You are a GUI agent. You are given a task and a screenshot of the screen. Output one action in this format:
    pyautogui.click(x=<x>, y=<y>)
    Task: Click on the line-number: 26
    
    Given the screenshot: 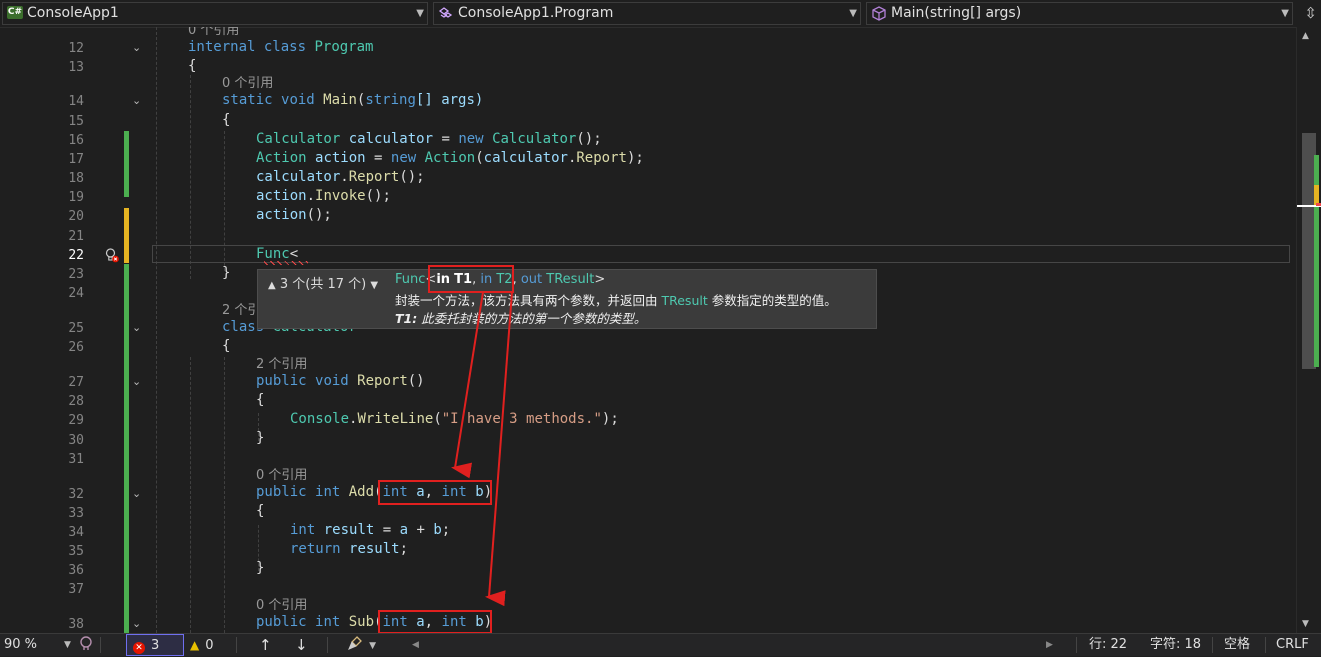 What is the action you would take?
    pyautogui.click(x=76, y=347)
    